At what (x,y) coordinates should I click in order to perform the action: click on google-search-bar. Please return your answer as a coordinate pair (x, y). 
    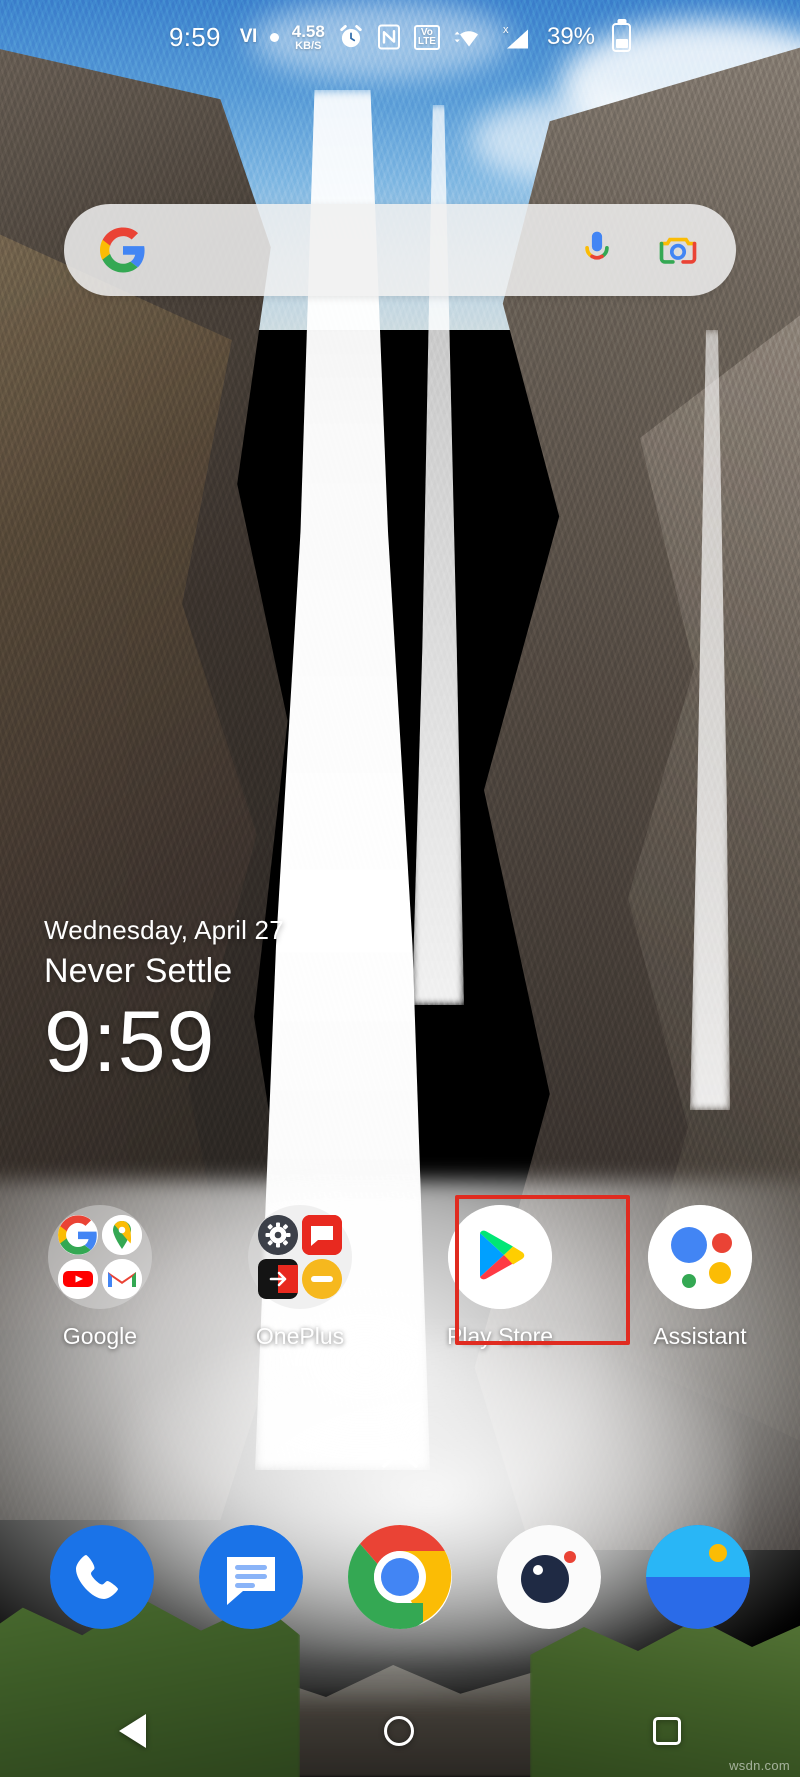
    Looking at the image, I should click on (400, 250).